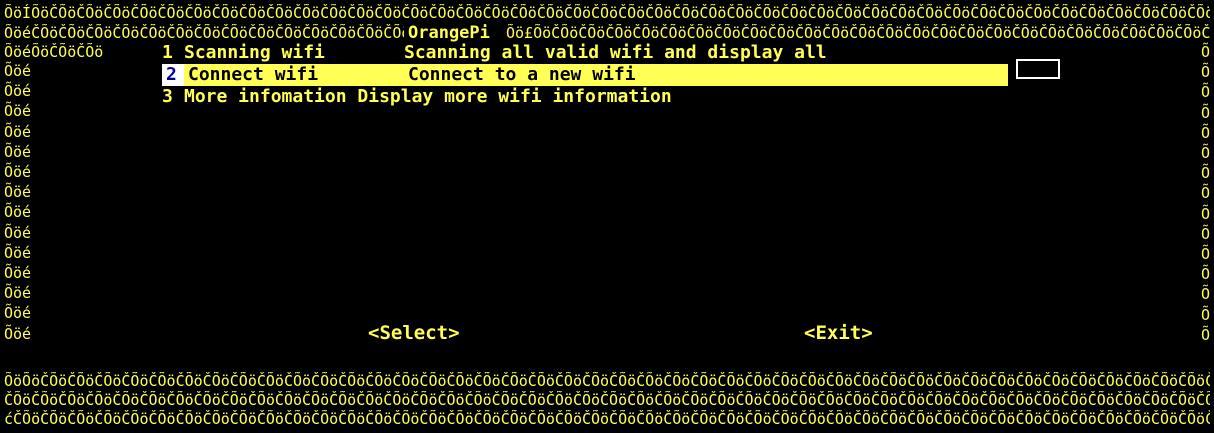 The width and height of the screenshot is (1214, 433). I want to click on menu-item-description: Scanning all valid wifi and display all, so click(615, 52).